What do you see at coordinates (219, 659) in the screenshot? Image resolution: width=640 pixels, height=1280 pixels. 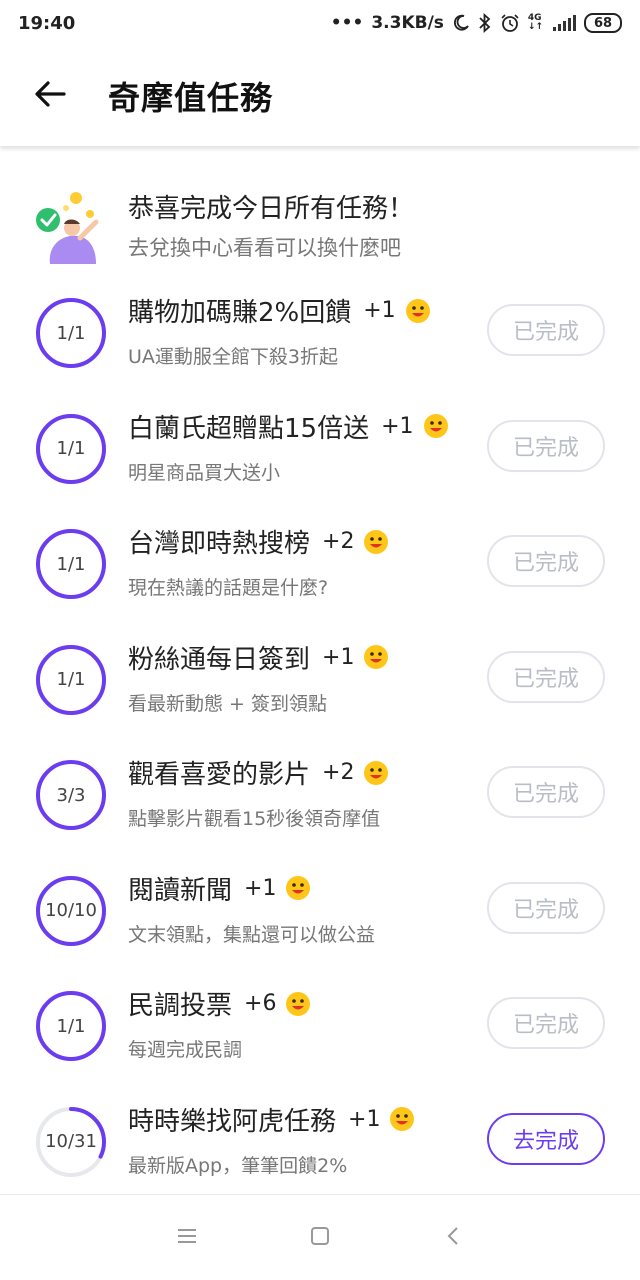 I see `task-title: 粉絲通每日簽到` at bounding box center [219, 659].